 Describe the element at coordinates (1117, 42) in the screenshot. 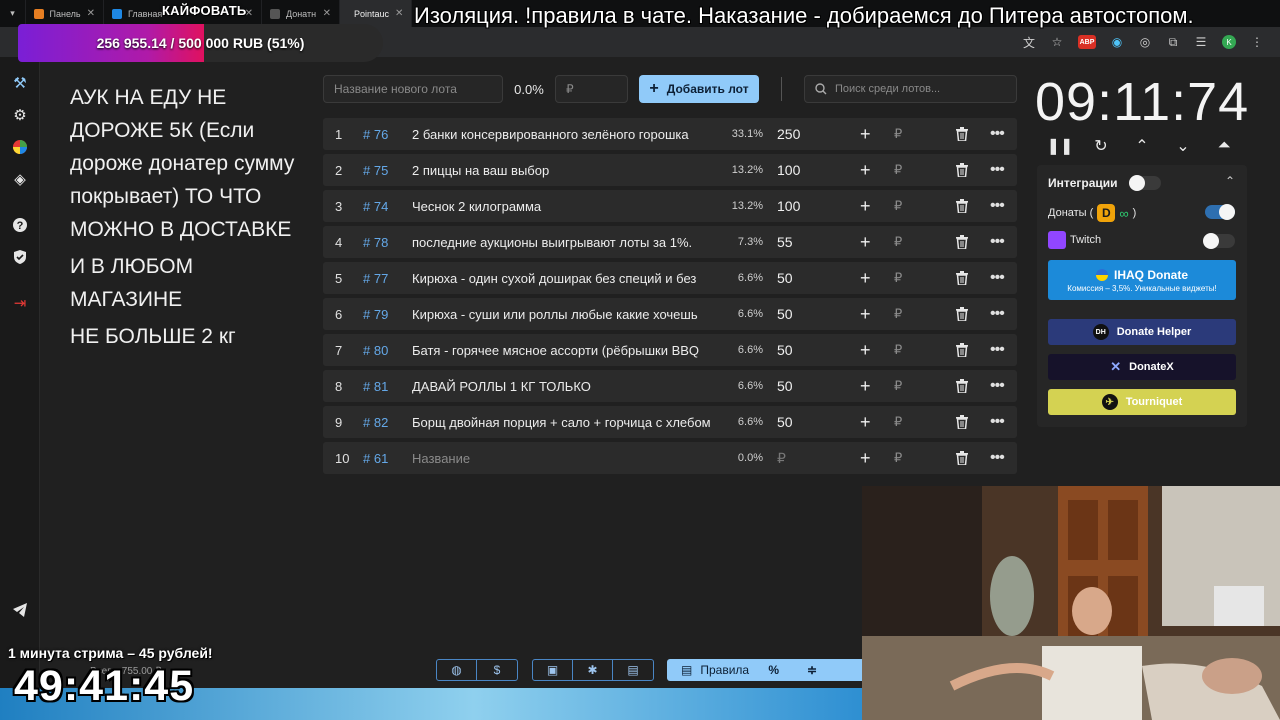

I see `extension-icon: ◉` at that location.